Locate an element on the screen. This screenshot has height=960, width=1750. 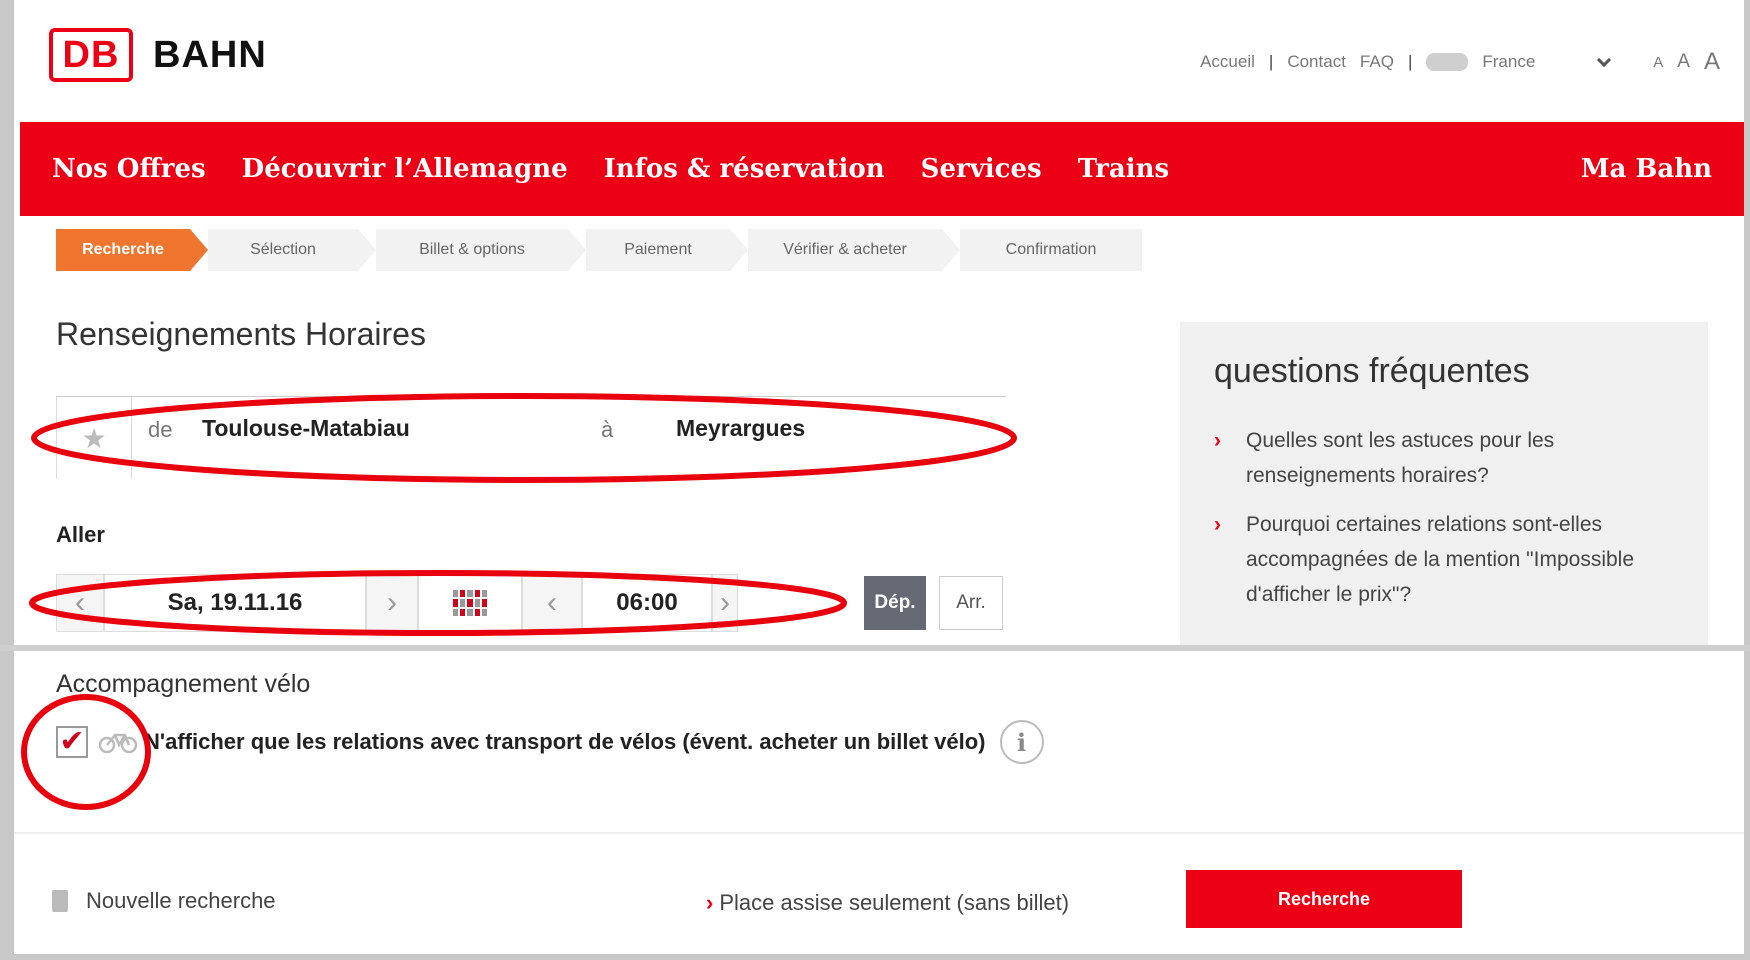
date-value: Sa, 19.11.16 is located at coordinates (235, 602).